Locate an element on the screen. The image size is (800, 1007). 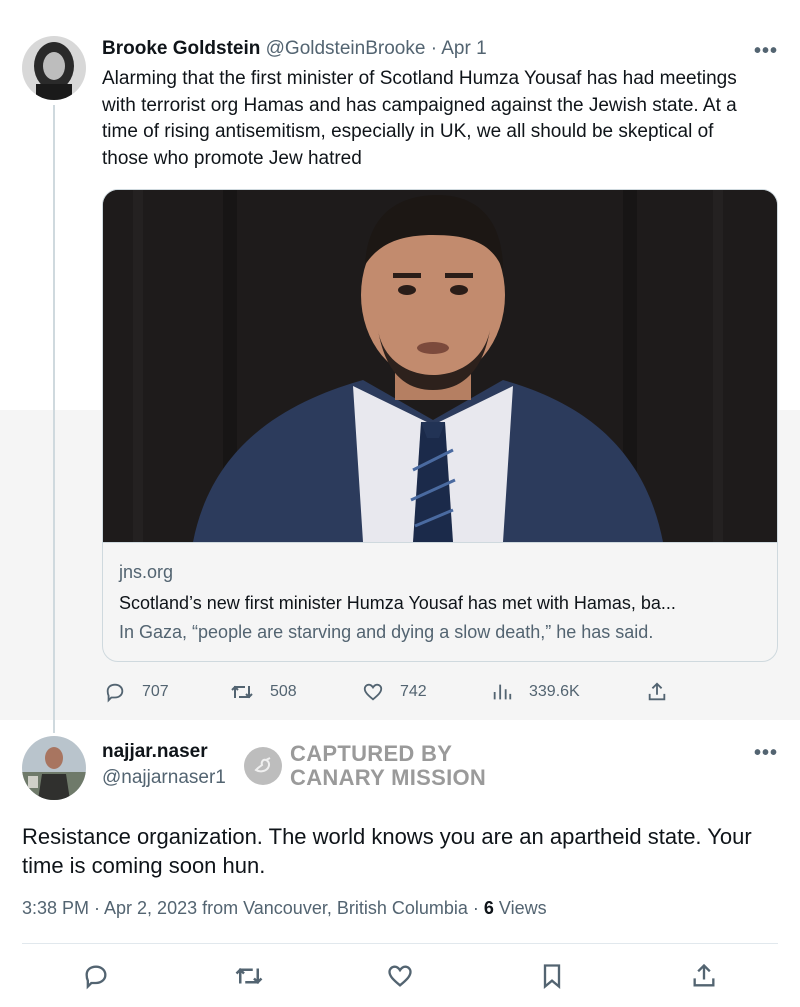
bar-chart-icon is located at coordinates (502, 692).